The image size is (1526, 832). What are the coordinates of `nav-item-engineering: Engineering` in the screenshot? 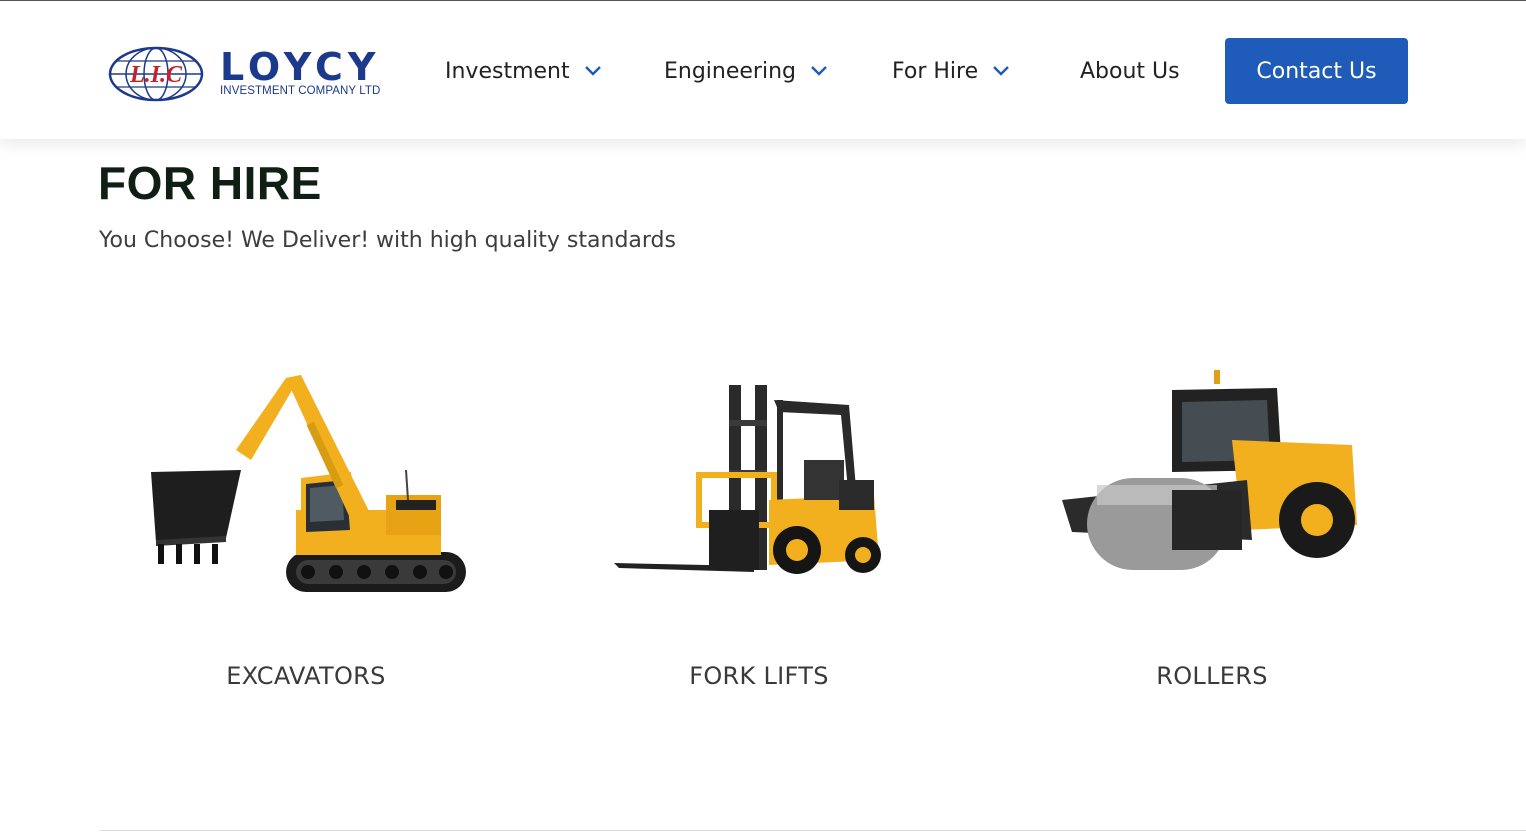 It's located at (746, 71).